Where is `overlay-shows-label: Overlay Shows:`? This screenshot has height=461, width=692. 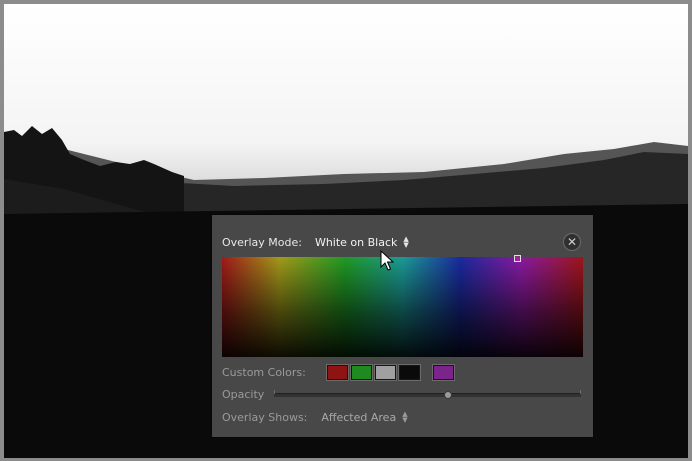
overlay-shows-label: Overlay Shows: is located at coordinates (265, 417).